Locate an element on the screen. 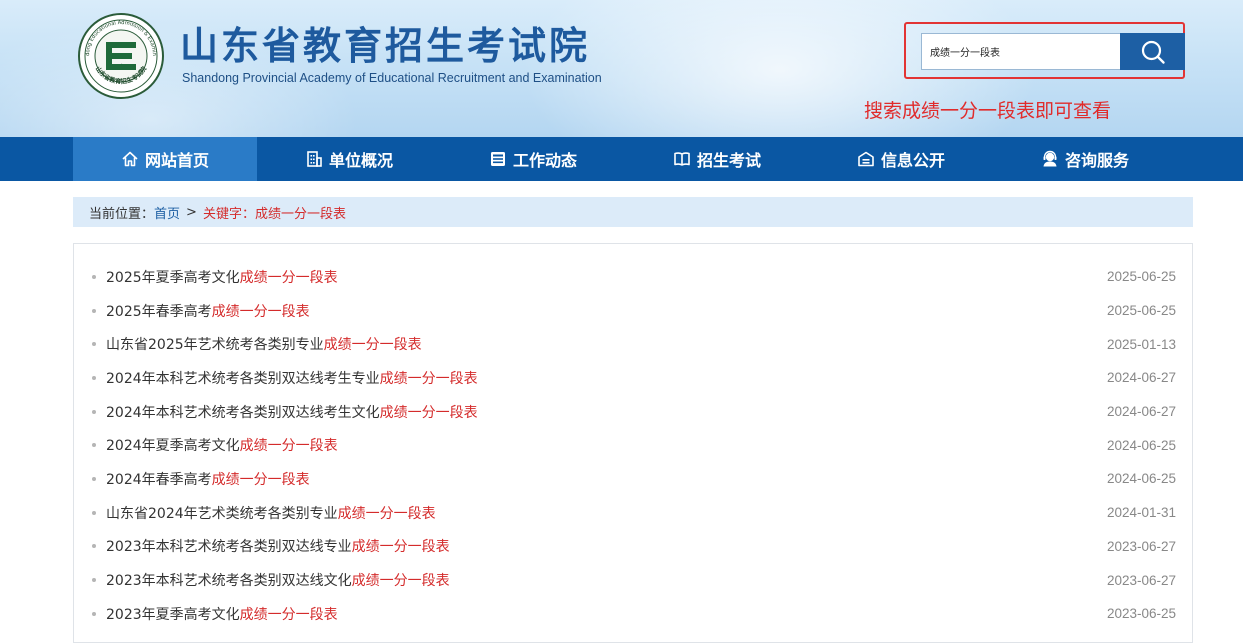  support-icon is located at coordinates (1050, 159).